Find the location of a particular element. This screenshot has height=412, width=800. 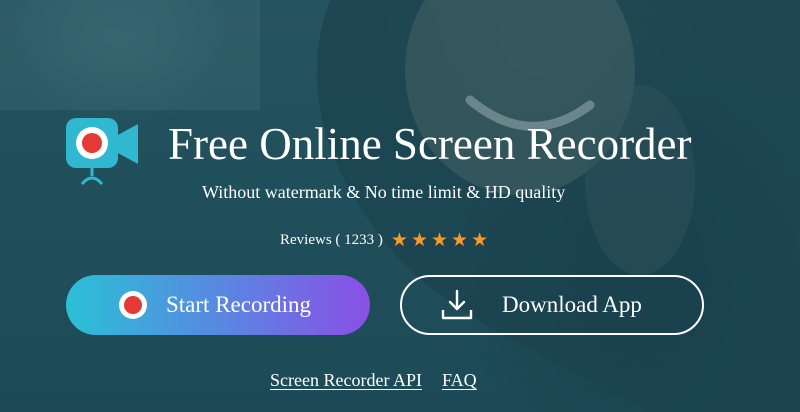

page-title: Free Online Screen Recorder is located at coordinates (430, 144).